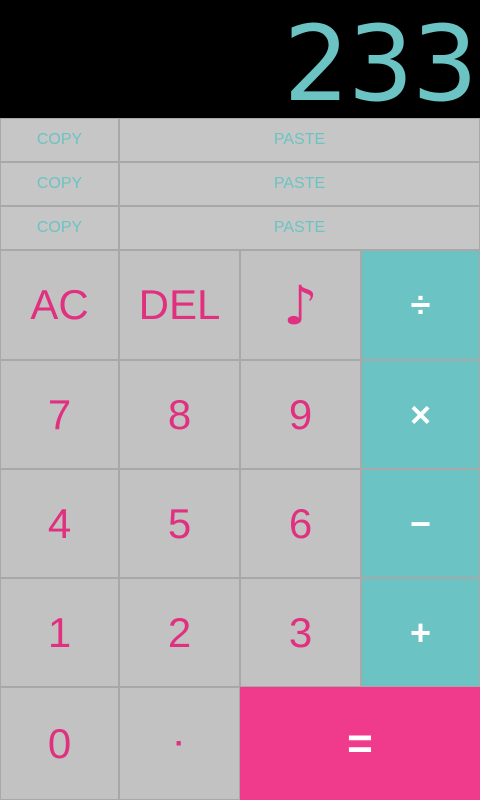 The image size is (480, 800). I want to click on copy-button-2: COPY, so click(59, 184).